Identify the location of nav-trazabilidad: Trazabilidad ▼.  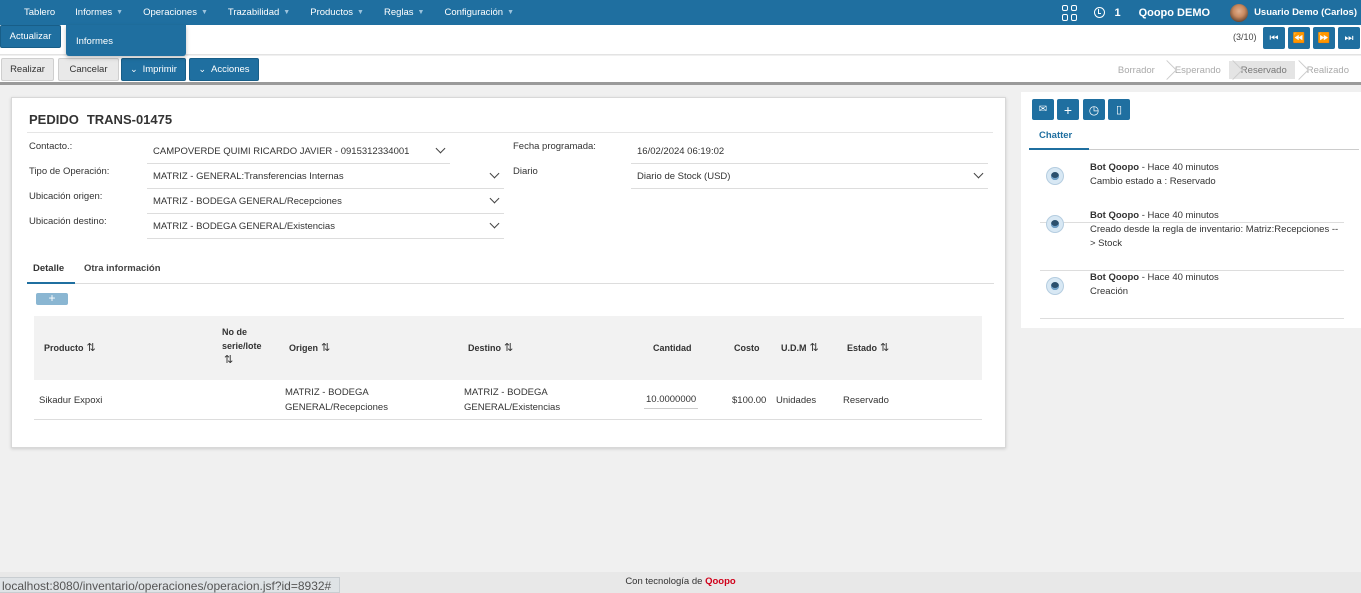
(259, 12).